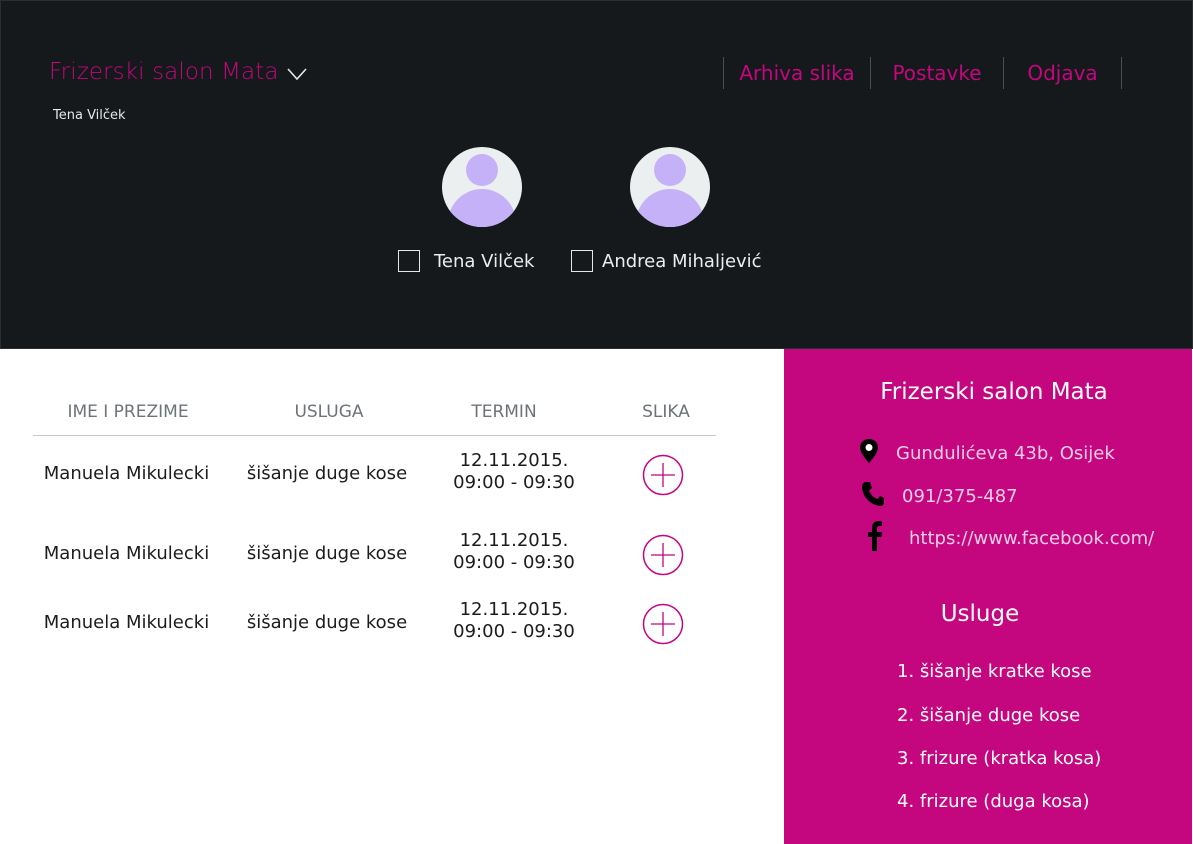 The width and height of the screenshot is (1193, 844). What do you see at coordinates (1031, 538) in the screenshot?
I see `facebook-link: https://www.facebook.com/` at bounding box center [1031, 538].